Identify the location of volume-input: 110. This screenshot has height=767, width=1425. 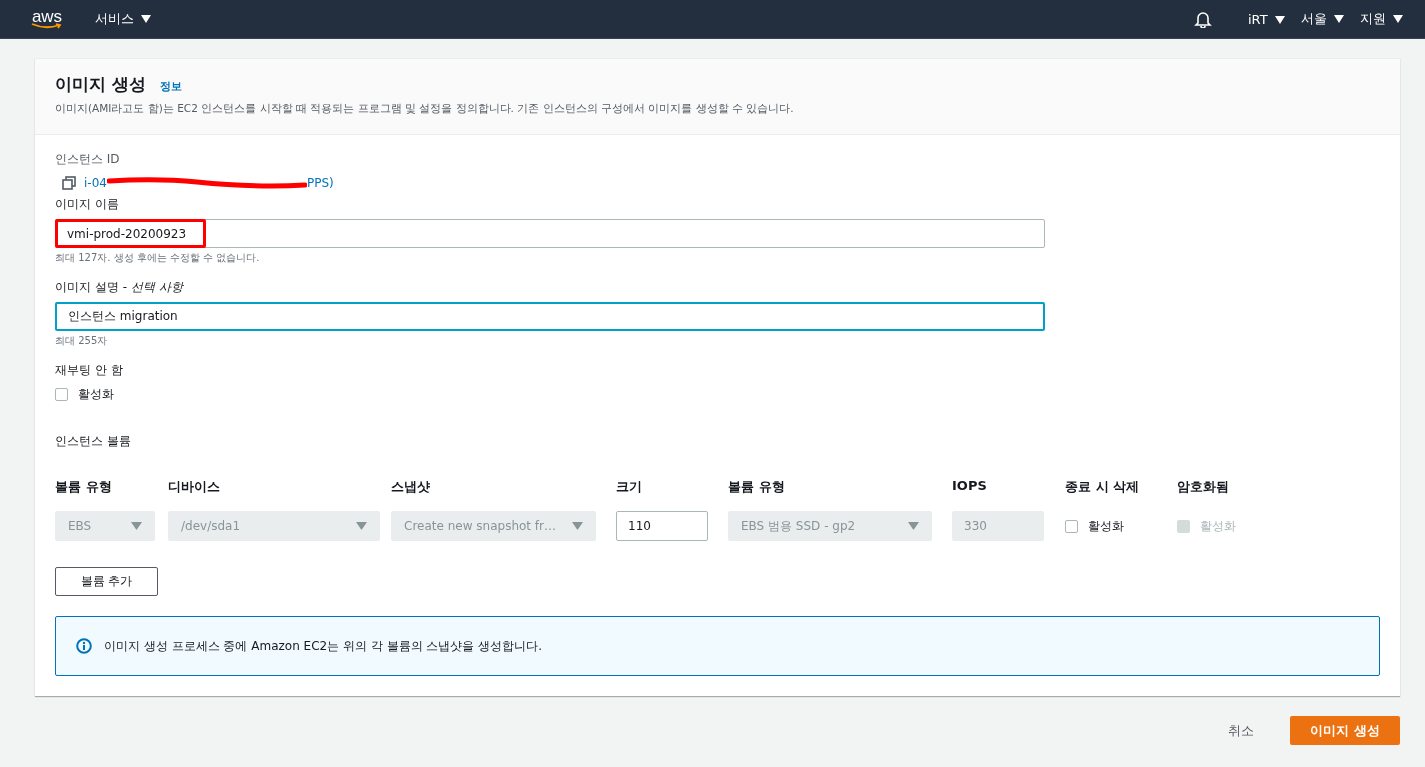
(662, 526).